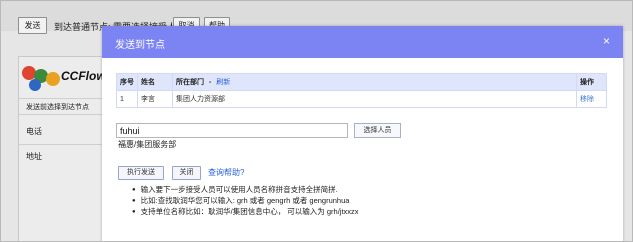 Image resolution: width=633 pixels, height=242 pixels. What do you see at coordinates (127, 99) in the screenshot?
I see `cell-seq: 1` at bounding box center [127, 99].